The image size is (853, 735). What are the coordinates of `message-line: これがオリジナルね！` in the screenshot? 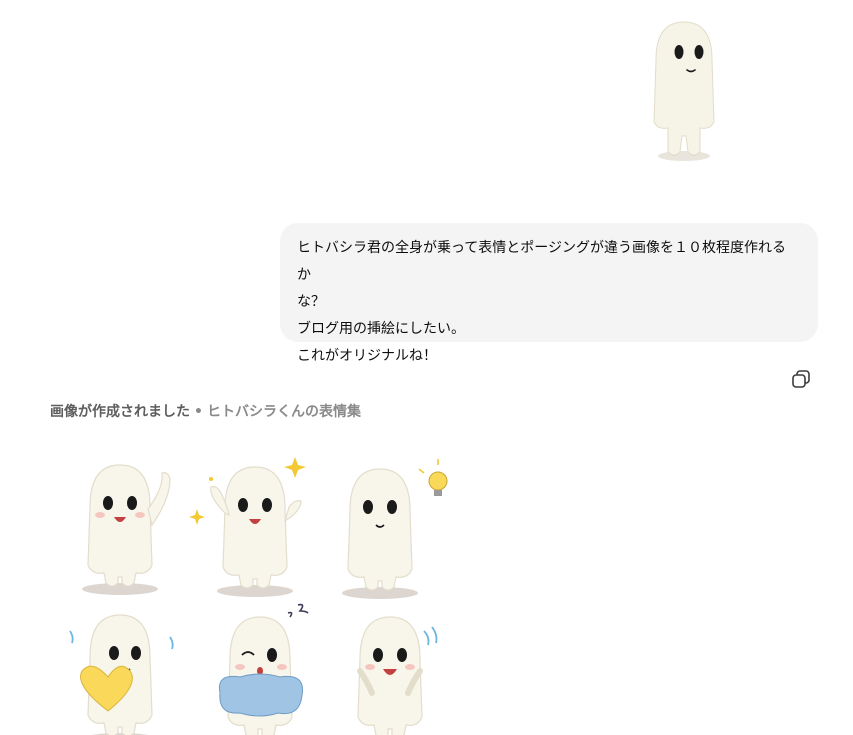 It's located at (367, 356).